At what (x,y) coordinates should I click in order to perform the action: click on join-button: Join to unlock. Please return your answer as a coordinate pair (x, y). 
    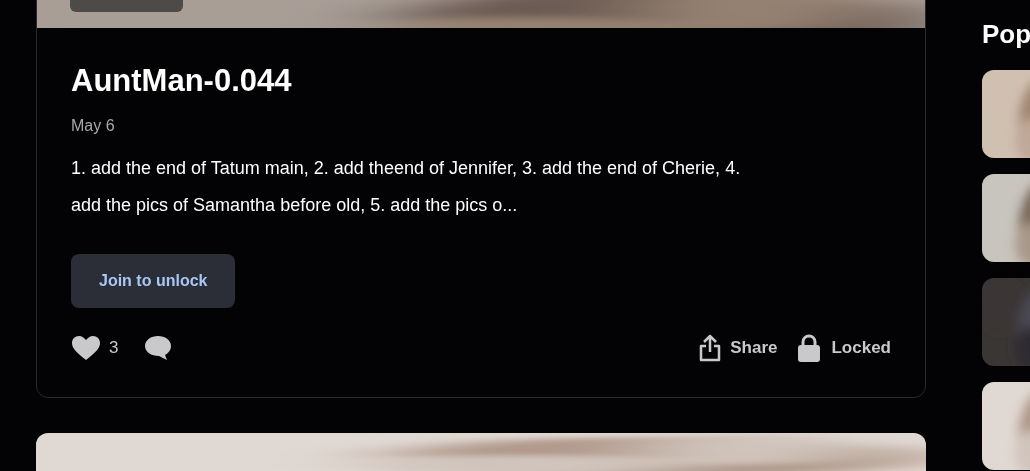
    Looking at the image, I should click on (153, 280).